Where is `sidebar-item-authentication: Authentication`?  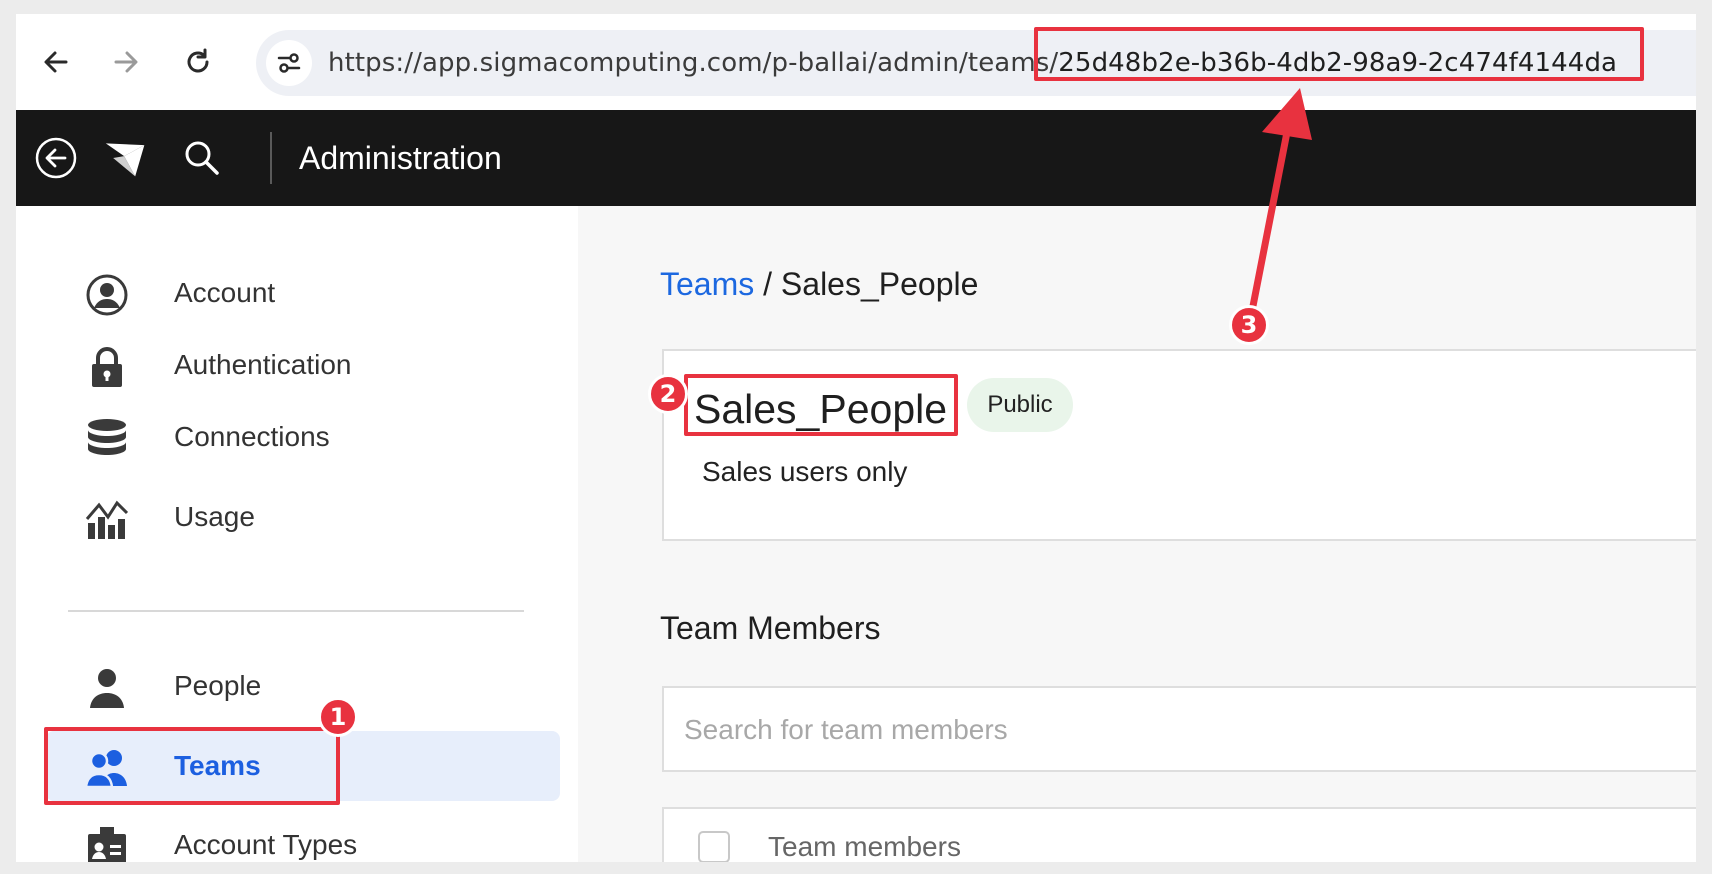
sidebar-item-authentication: Authentication is located at coordinates (303, 365).